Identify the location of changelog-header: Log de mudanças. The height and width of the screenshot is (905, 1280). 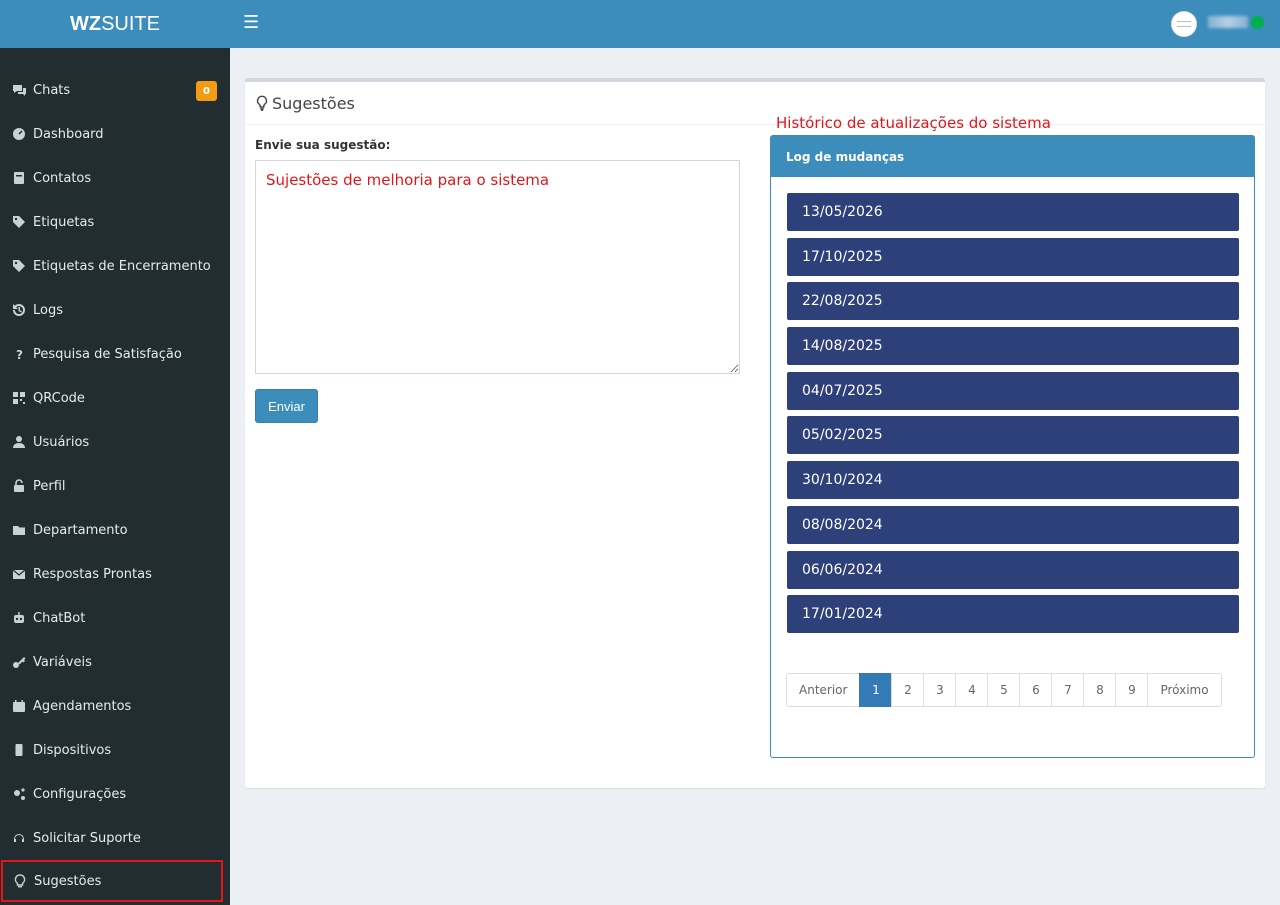
(1012, 156).